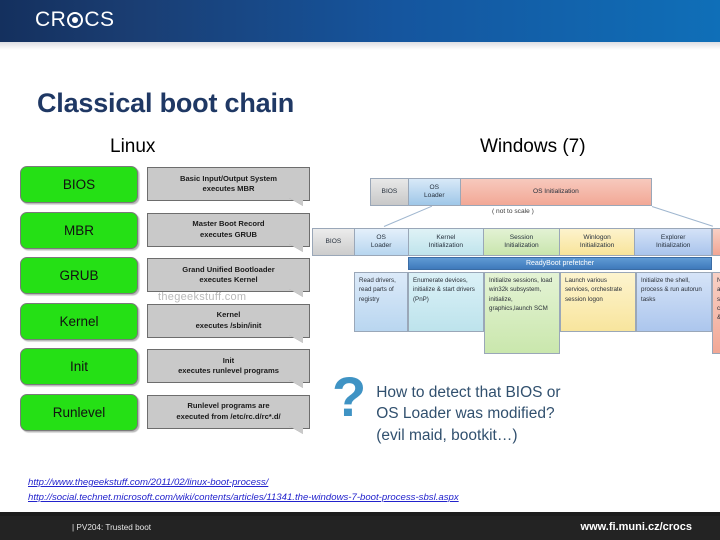 The width and height of the screenshot is (720, 540). I want to click on linux-step-mbr: MBR, so click(79, 230).